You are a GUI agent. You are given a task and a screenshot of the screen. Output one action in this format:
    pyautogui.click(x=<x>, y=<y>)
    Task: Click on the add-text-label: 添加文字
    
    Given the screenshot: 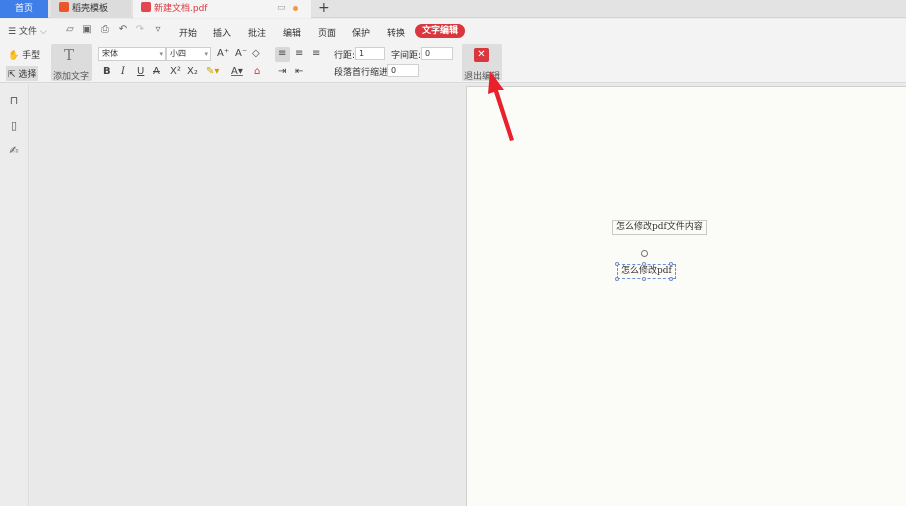 What is the action you would take?
    pyautogui.click(x=71, y=77)
    